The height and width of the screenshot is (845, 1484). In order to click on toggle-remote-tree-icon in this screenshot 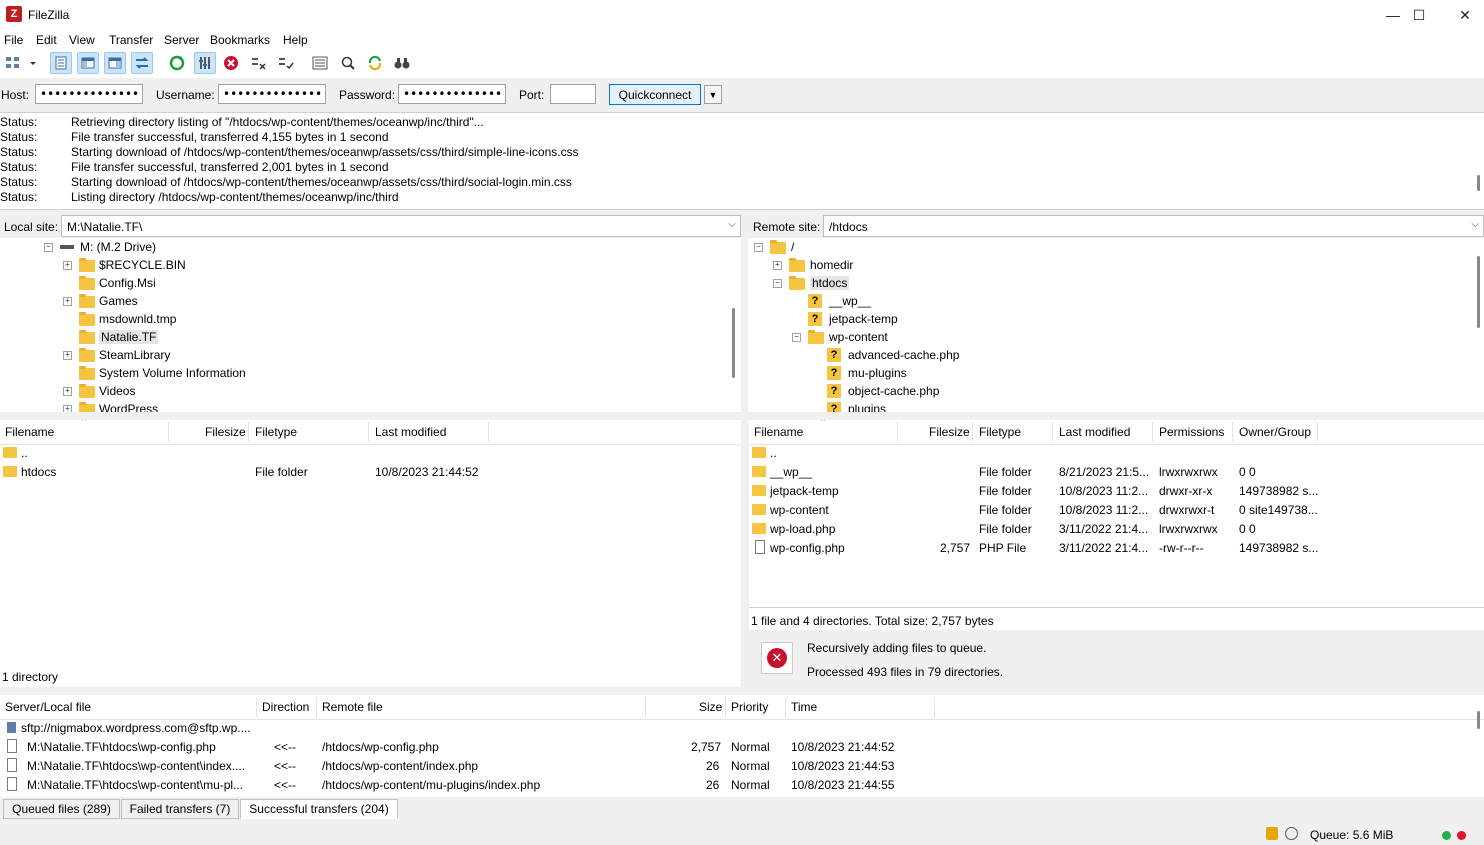, I will do `click(115, 63)`.